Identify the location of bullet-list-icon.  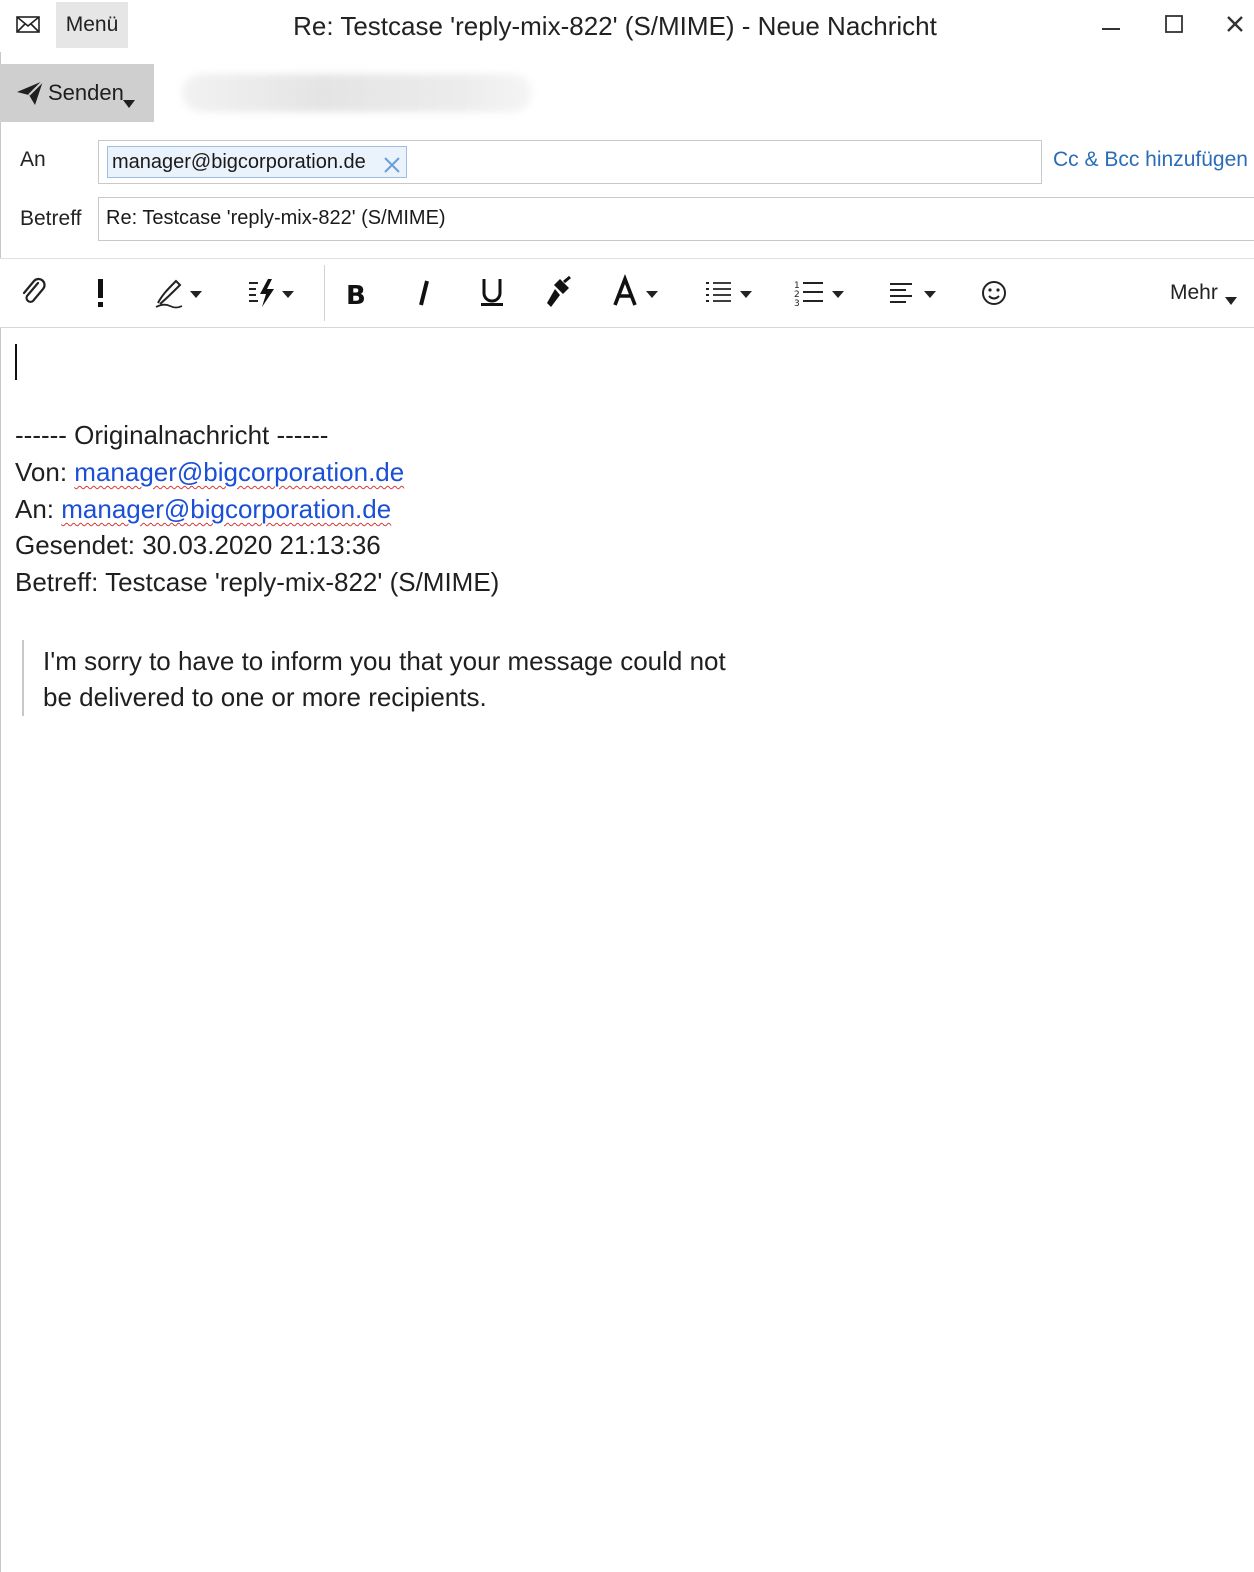
(730, 293).